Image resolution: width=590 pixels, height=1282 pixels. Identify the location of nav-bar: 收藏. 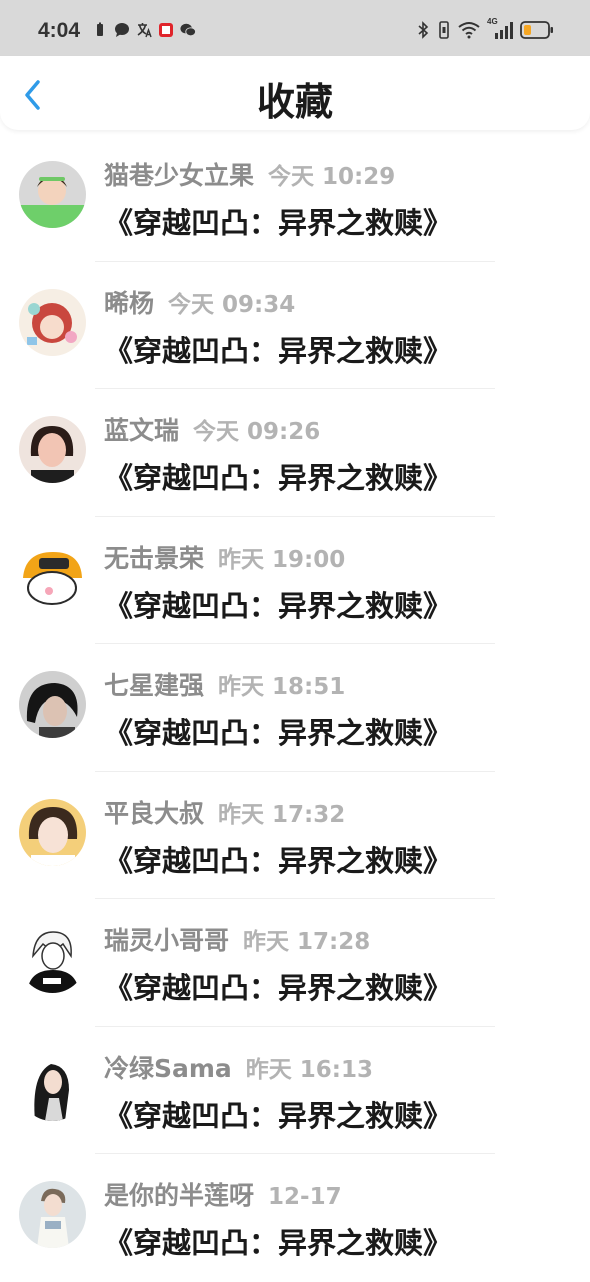
(295, 93).